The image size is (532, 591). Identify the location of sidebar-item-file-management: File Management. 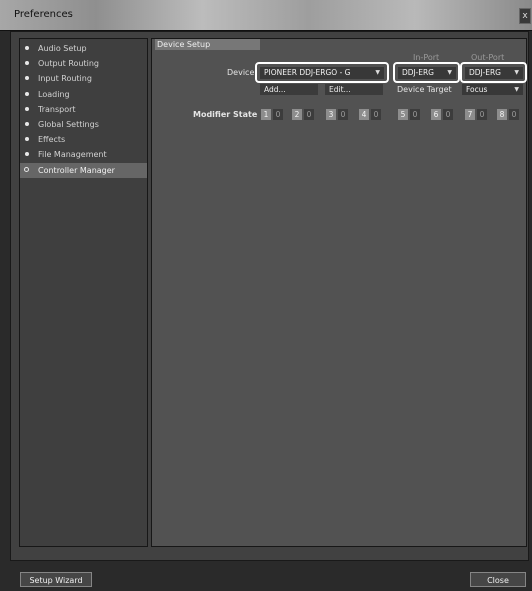
(83, 154).